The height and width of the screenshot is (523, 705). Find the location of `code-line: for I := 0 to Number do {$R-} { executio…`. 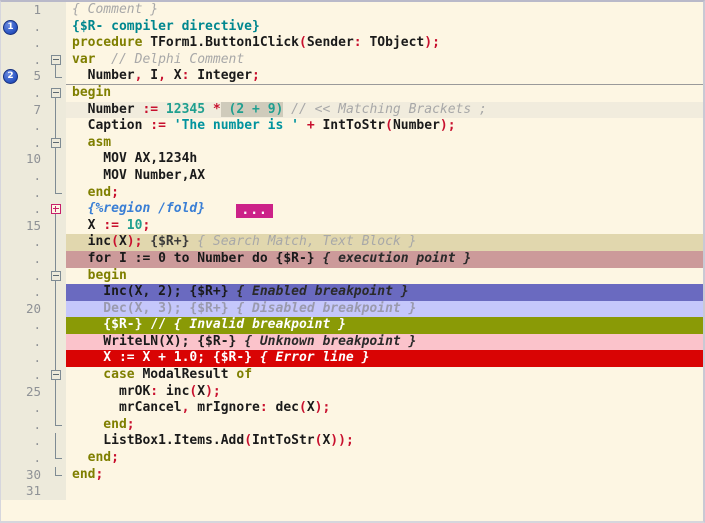

code-line: for I := 0 to Number do {$R-} { executio… is located at coordinates (384, 259).